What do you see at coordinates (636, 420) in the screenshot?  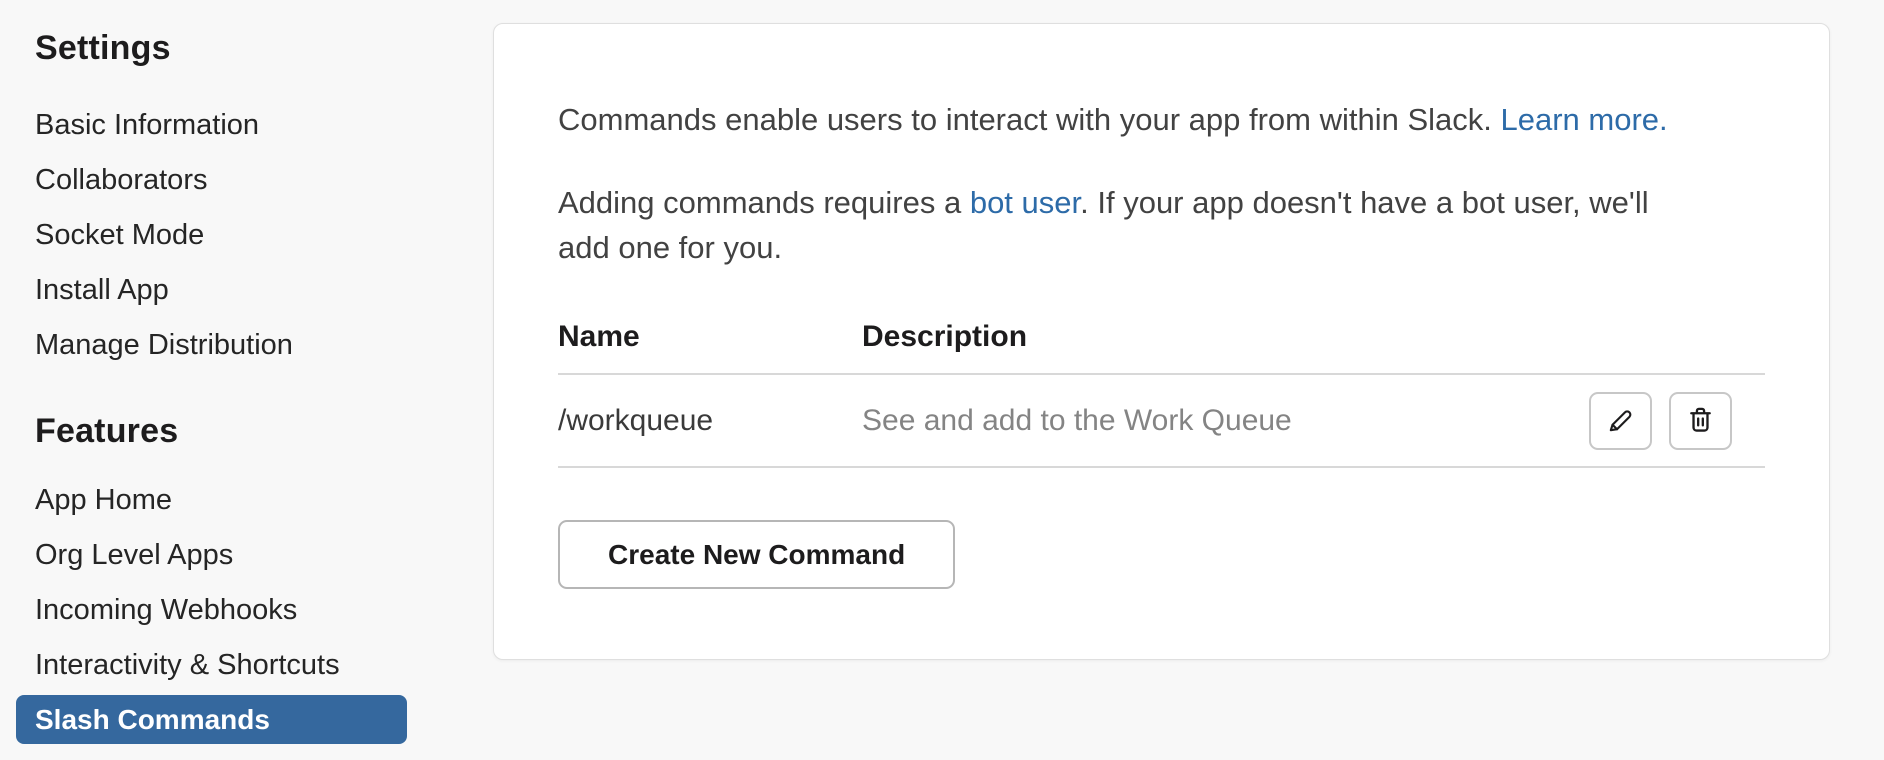 I see `command-name: /workqueue` at bounding box center [636, 420].